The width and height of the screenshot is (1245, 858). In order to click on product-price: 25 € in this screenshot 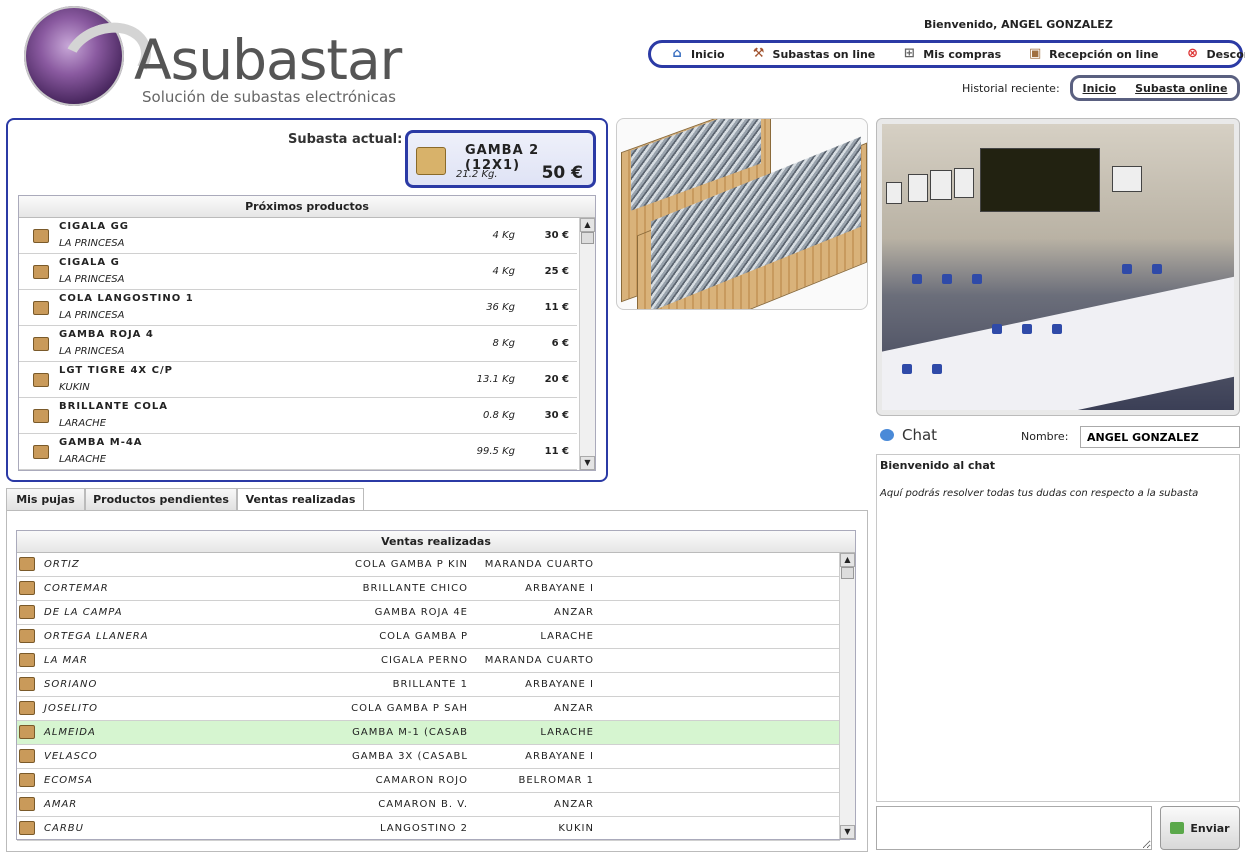, I will do `click(556, 271)`.